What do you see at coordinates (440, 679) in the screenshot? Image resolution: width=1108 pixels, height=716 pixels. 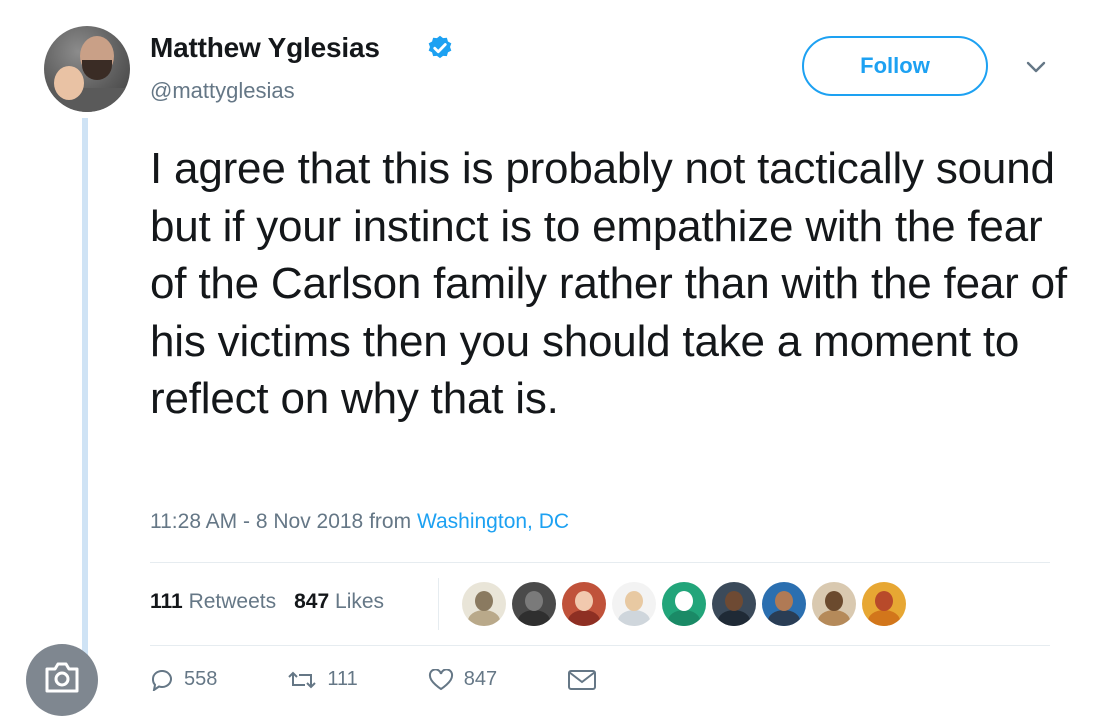 I see `heart-icon` at bounding box center [440, 679].